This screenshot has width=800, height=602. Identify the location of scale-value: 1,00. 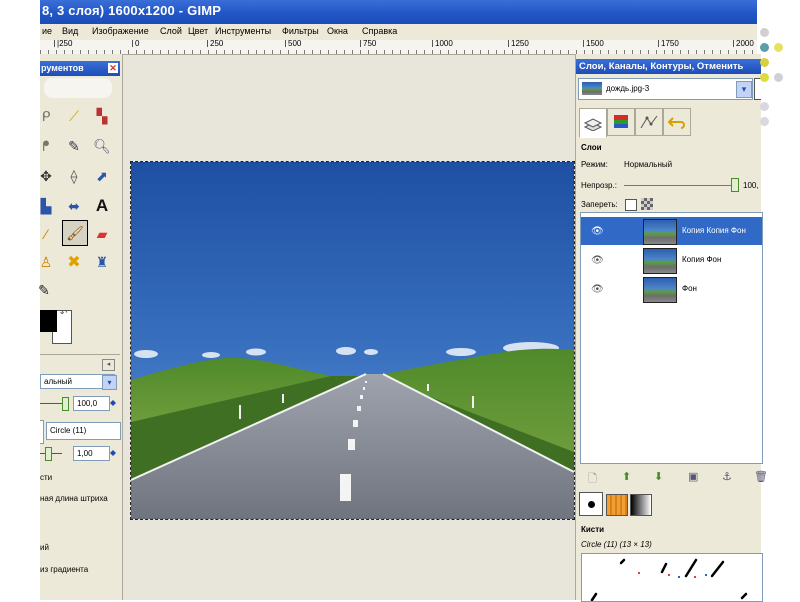
(85, 453).